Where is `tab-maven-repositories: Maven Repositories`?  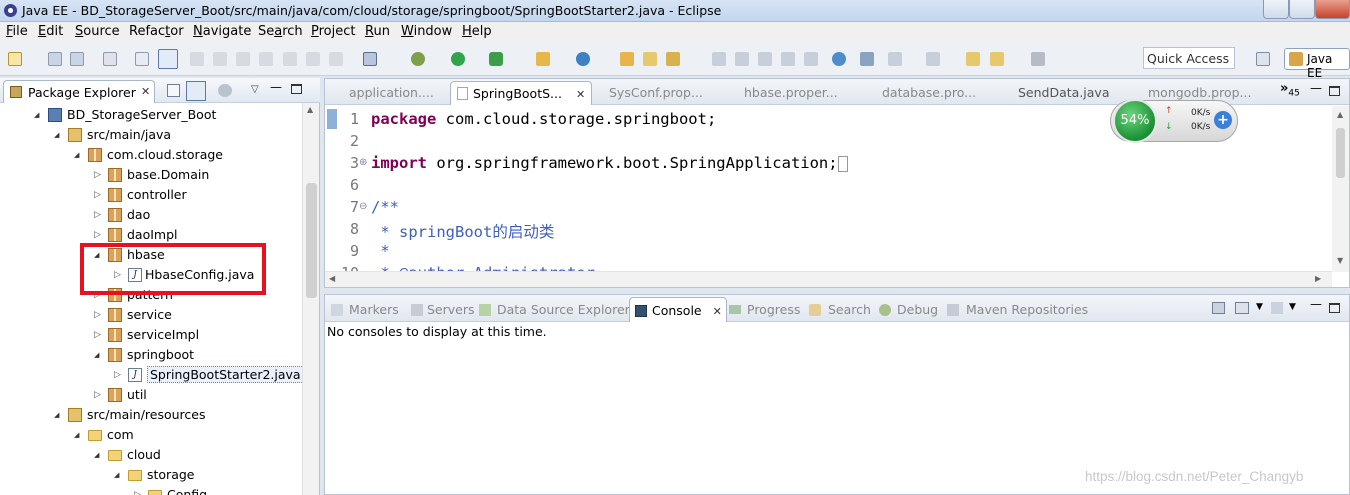 tab-maven-repositories: Maven Repositories is located at coordinates (1017, 309).